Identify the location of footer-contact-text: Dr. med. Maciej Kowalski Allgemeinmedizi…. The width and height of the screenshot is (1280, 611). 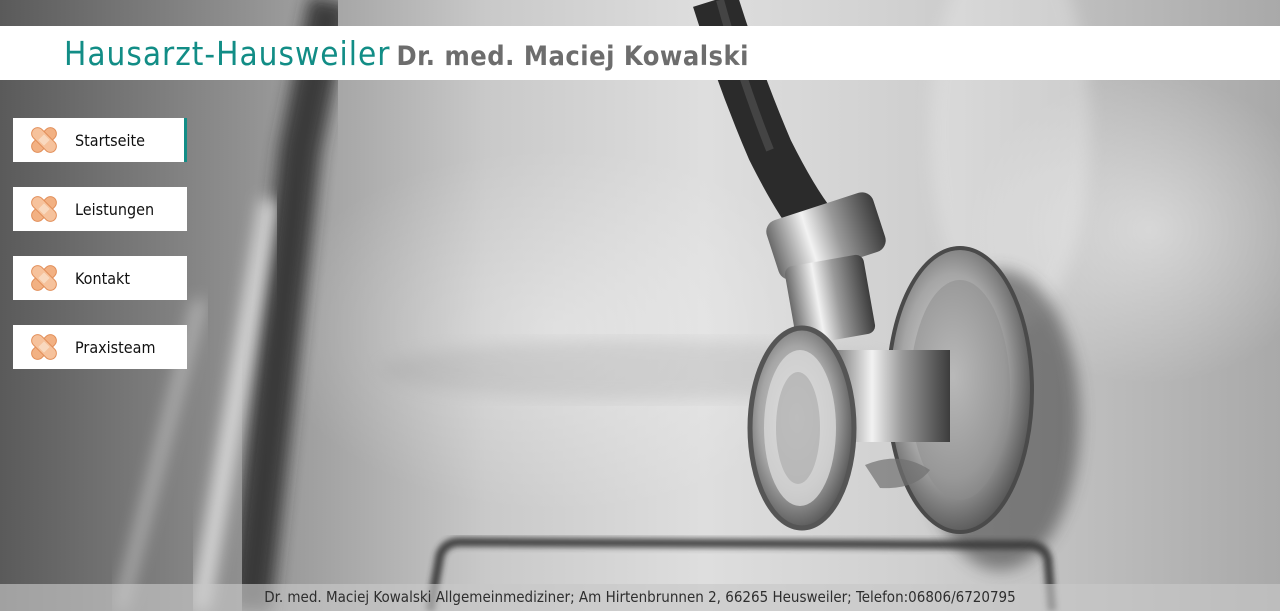
(640, 597).